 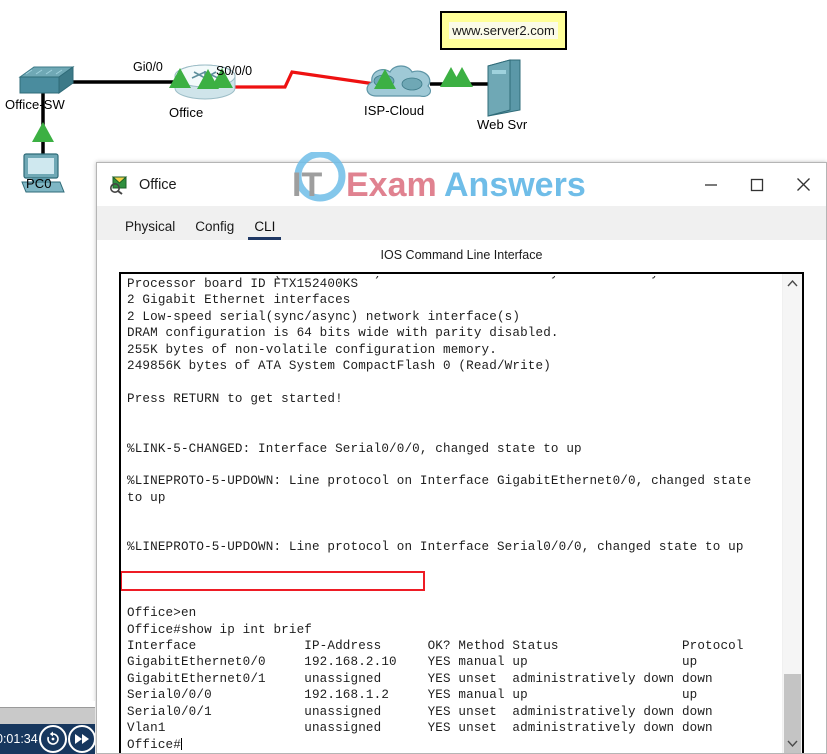 I want to click on device-label-isp-cloud: ISP-Cloud, so click(x=394, y=110).